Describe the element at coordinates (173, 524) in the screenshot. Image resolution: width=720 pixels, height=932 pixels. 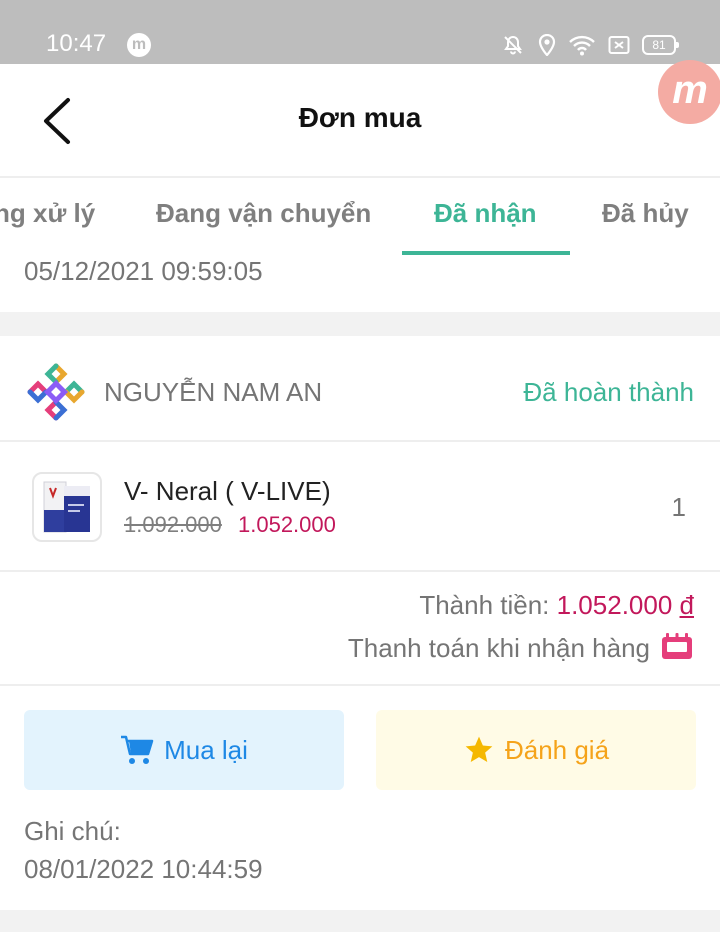
I see `product-old-price: 1.092.000` at that location.